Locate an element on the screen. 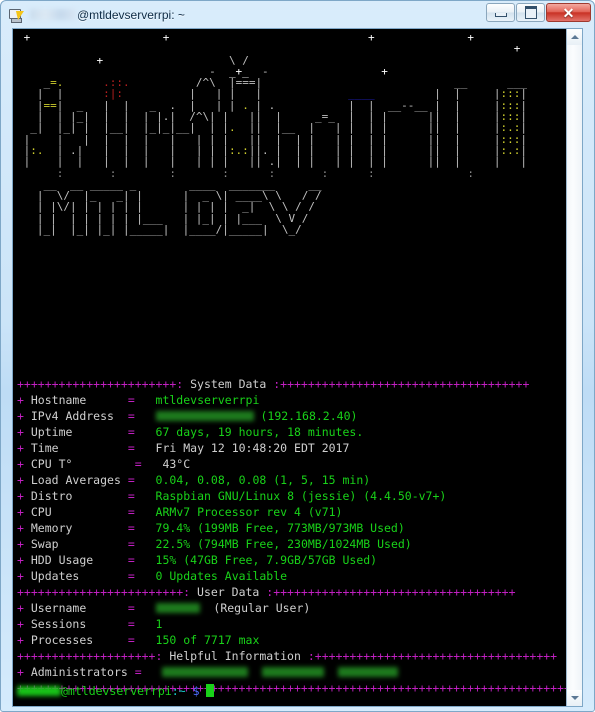  section-title-system: System Data is located at coordinates (228, 384).